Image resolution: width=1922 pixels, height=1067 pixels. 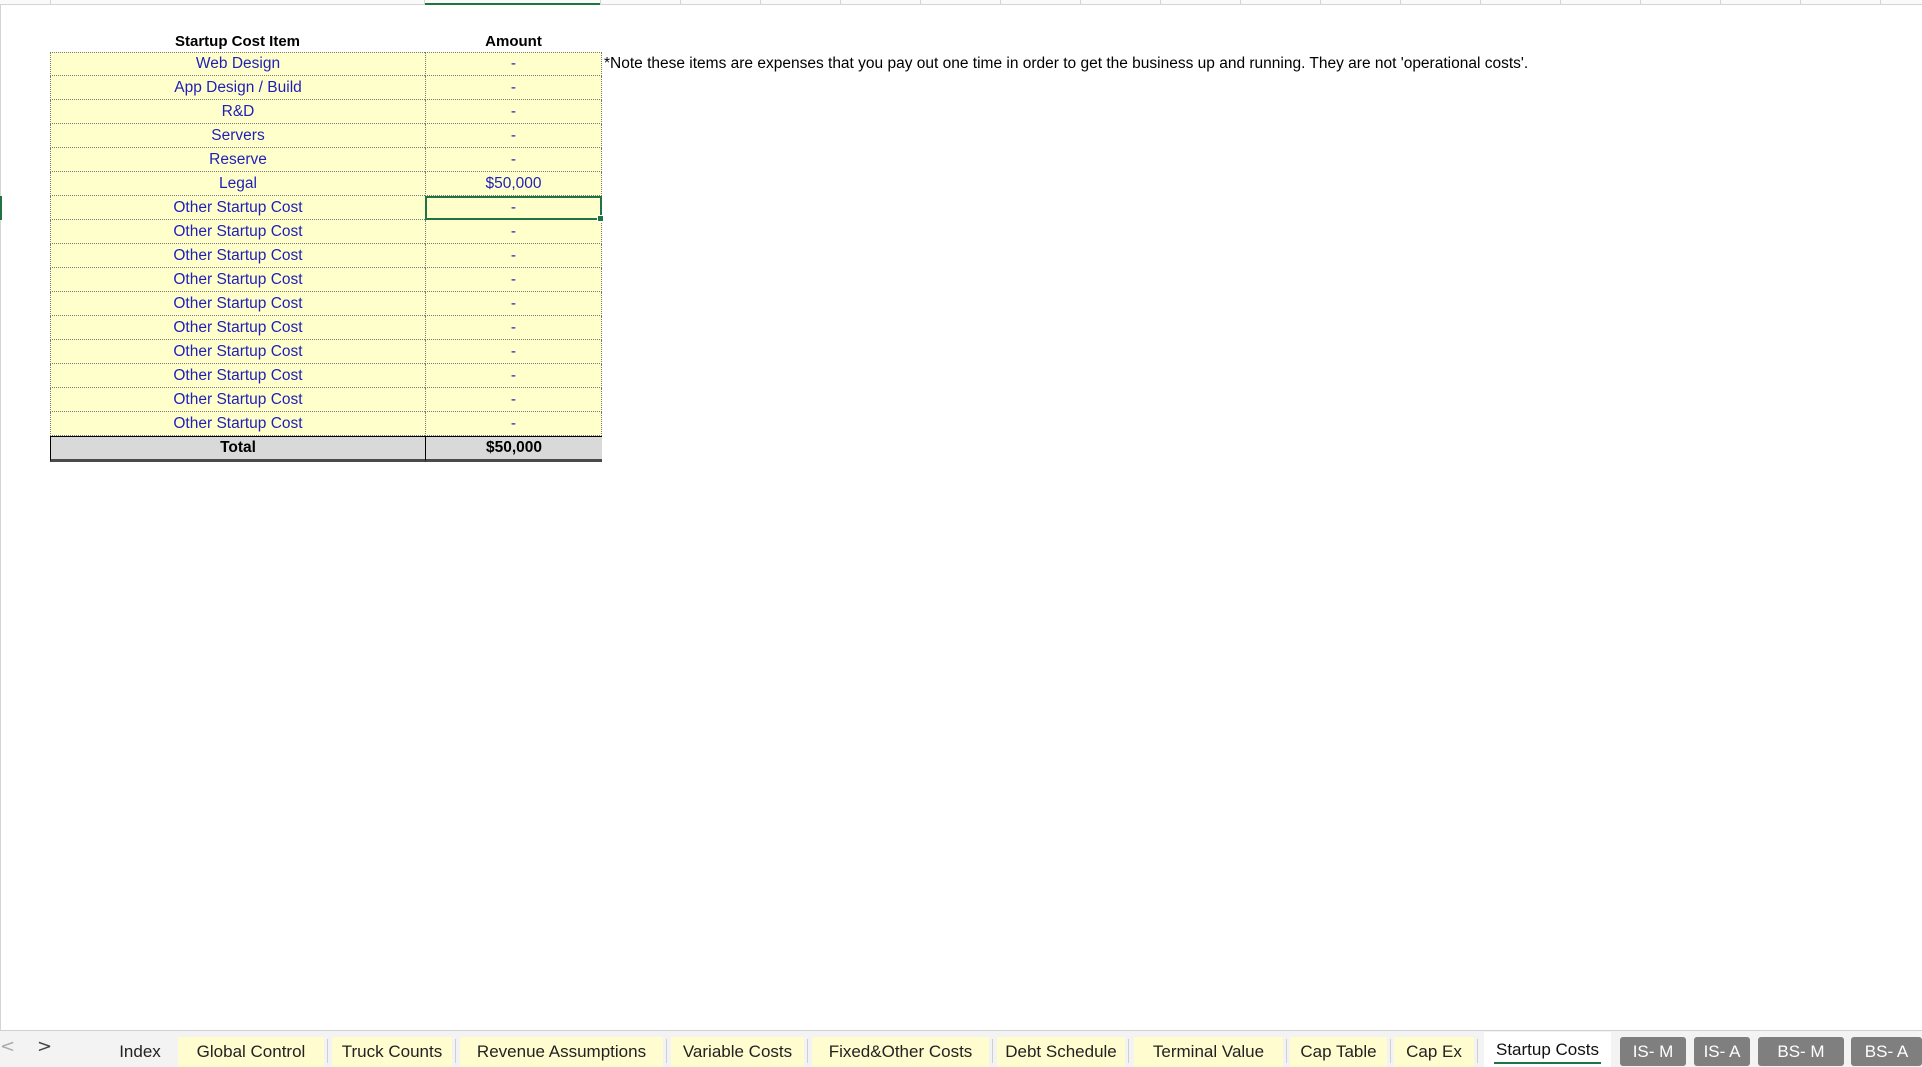 What do you see at coordinates (1547, 1049) in the screenshot?
I see `sheet-tab-startup-costs: Startup Costs` at bounding box center [1547, 1049].